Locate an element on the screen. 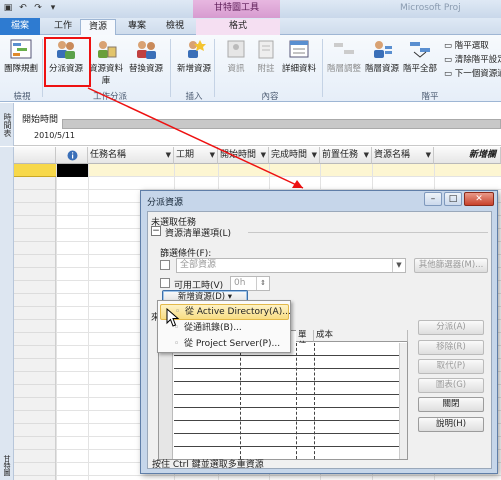 This screenshot has height=480, width=501. remove-button: 移除(R) is located at coordinates (451, 347).